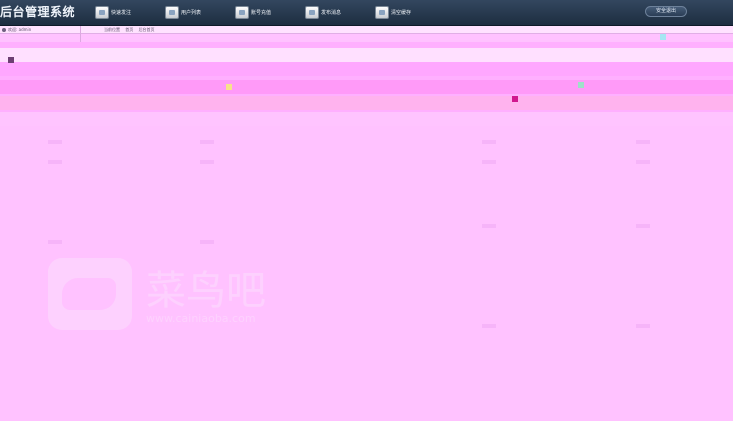 This screenshot has height=421, width=733. I want to click on bird-logo-icon, so click(90, 294).